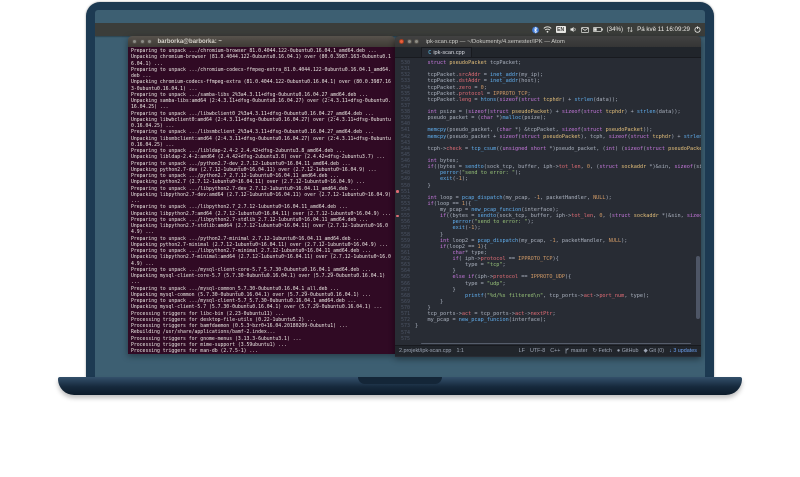 The image size is (800, 477). What do you see at coordinates (653, 351) in the screenshot?
I see `status-git-button: ◆ Git (0)` at bounding box center [653, 351].